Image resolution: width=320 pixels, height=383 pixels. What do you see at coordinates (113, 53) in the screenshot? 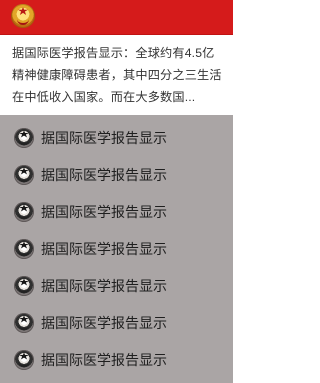
I see `article-line: 据国际医学报告显示：全球约有4.5亿` at bounding box center [113, 53].